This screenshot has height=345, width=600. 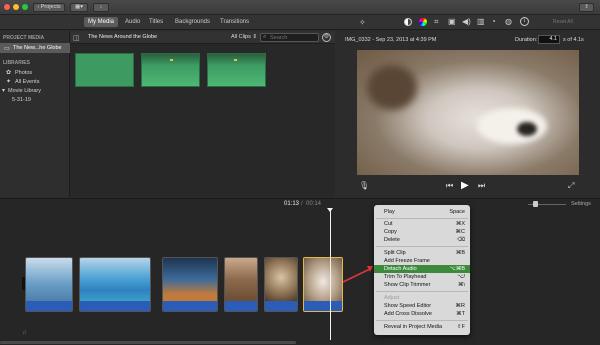 What do you see at coordinates (330, 275) in the screenshot?
I see `playhead` at bounding box center [330, 275].